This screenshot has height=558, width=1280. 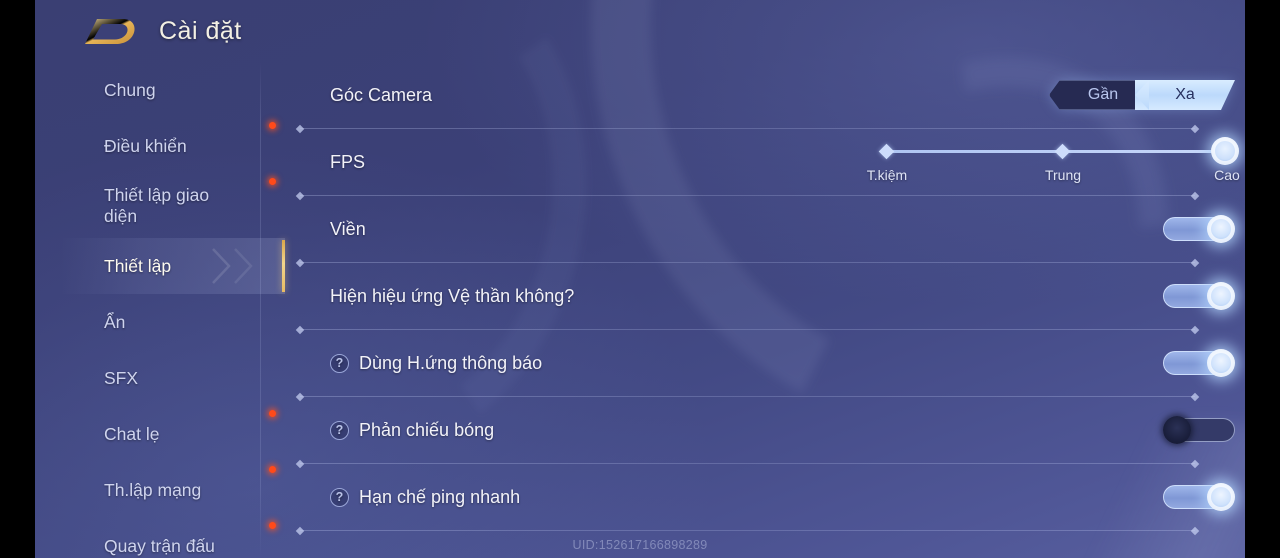 What do you see at coordinates (451, 362) in the screenshot?
I see `setting-label: Dùng H.ứng thông báo` at bounding box center [451, 362].